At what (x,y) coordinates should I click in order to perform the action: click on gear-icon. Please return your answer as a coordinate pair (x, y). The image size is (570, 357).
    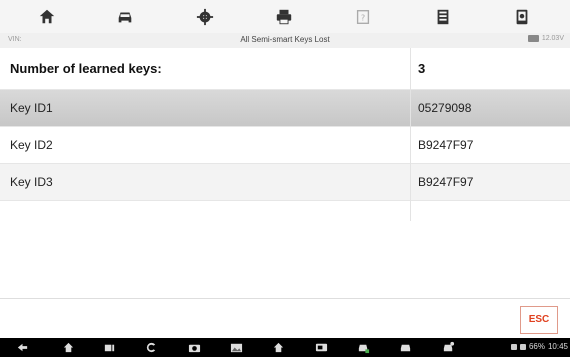
    Looking at the image, I should click on (205, 16).